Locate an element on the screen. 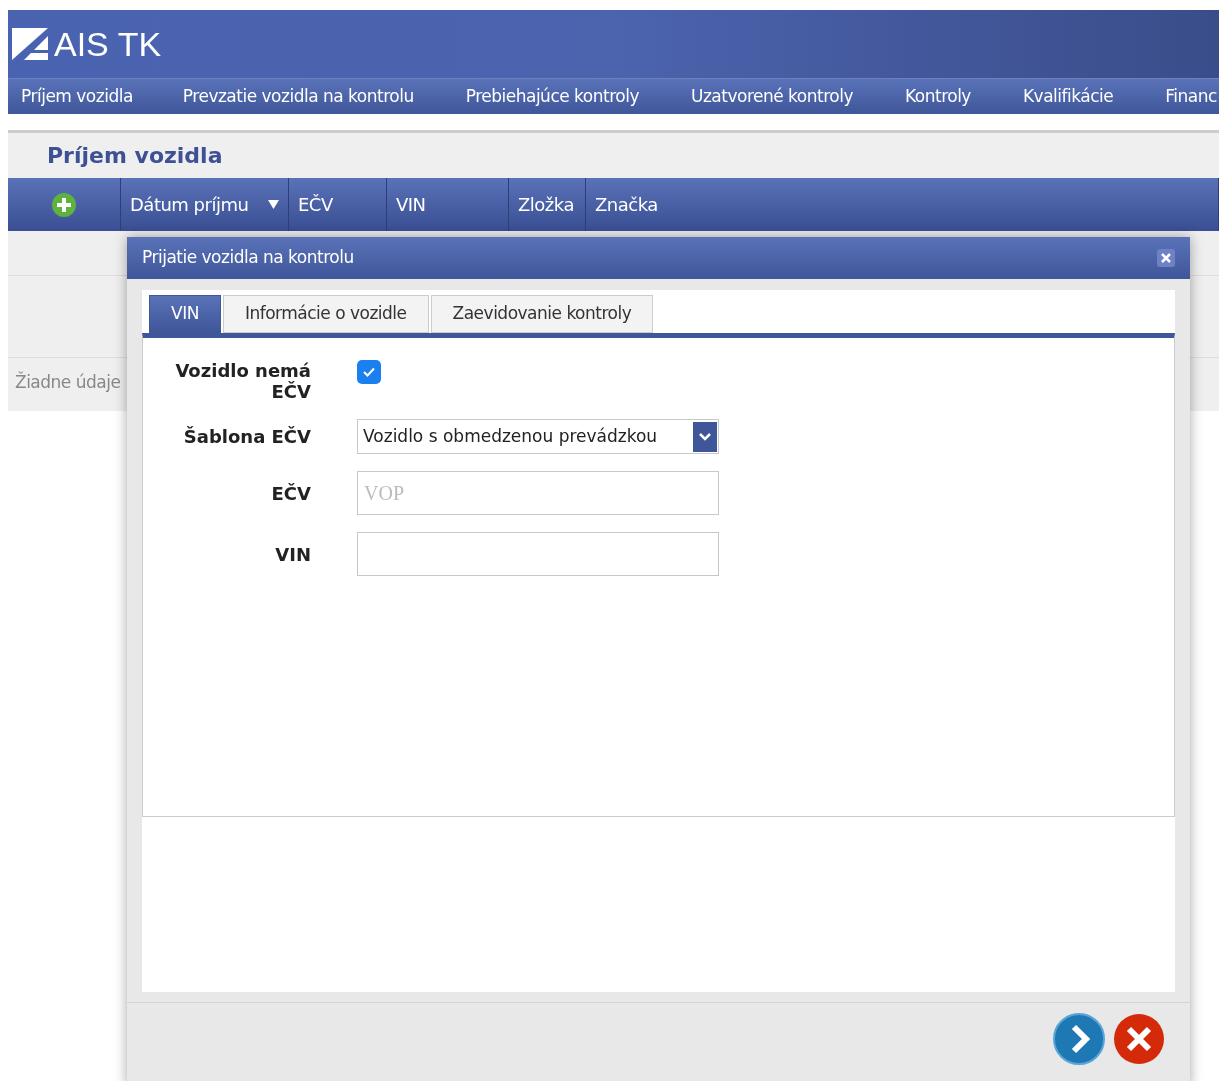 The height and width of the screenshot is (1081, 1219). empty-message: Žiadne údaje is located at coordinates (68, 382).